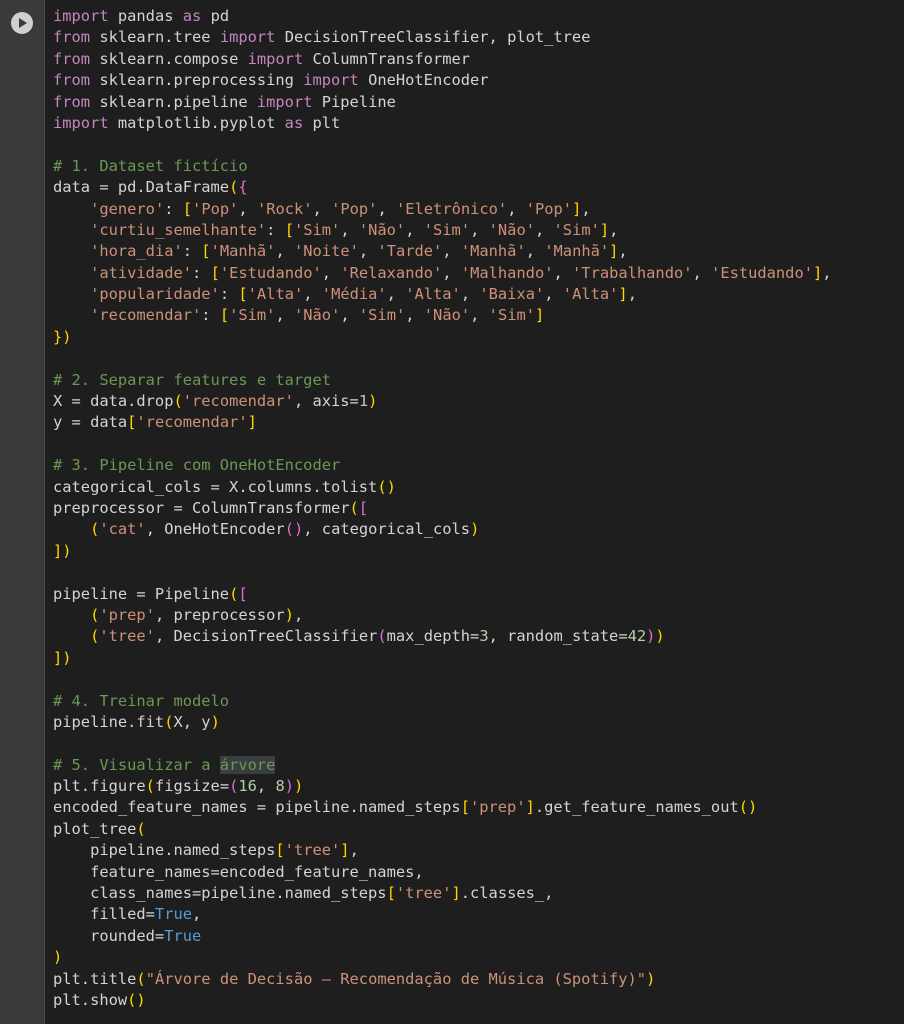  What do you see at coordinates (442, 722) in the screenshot?
I see `code-line: pipeline.fit(X, y)` at bounding box center [442, 722].